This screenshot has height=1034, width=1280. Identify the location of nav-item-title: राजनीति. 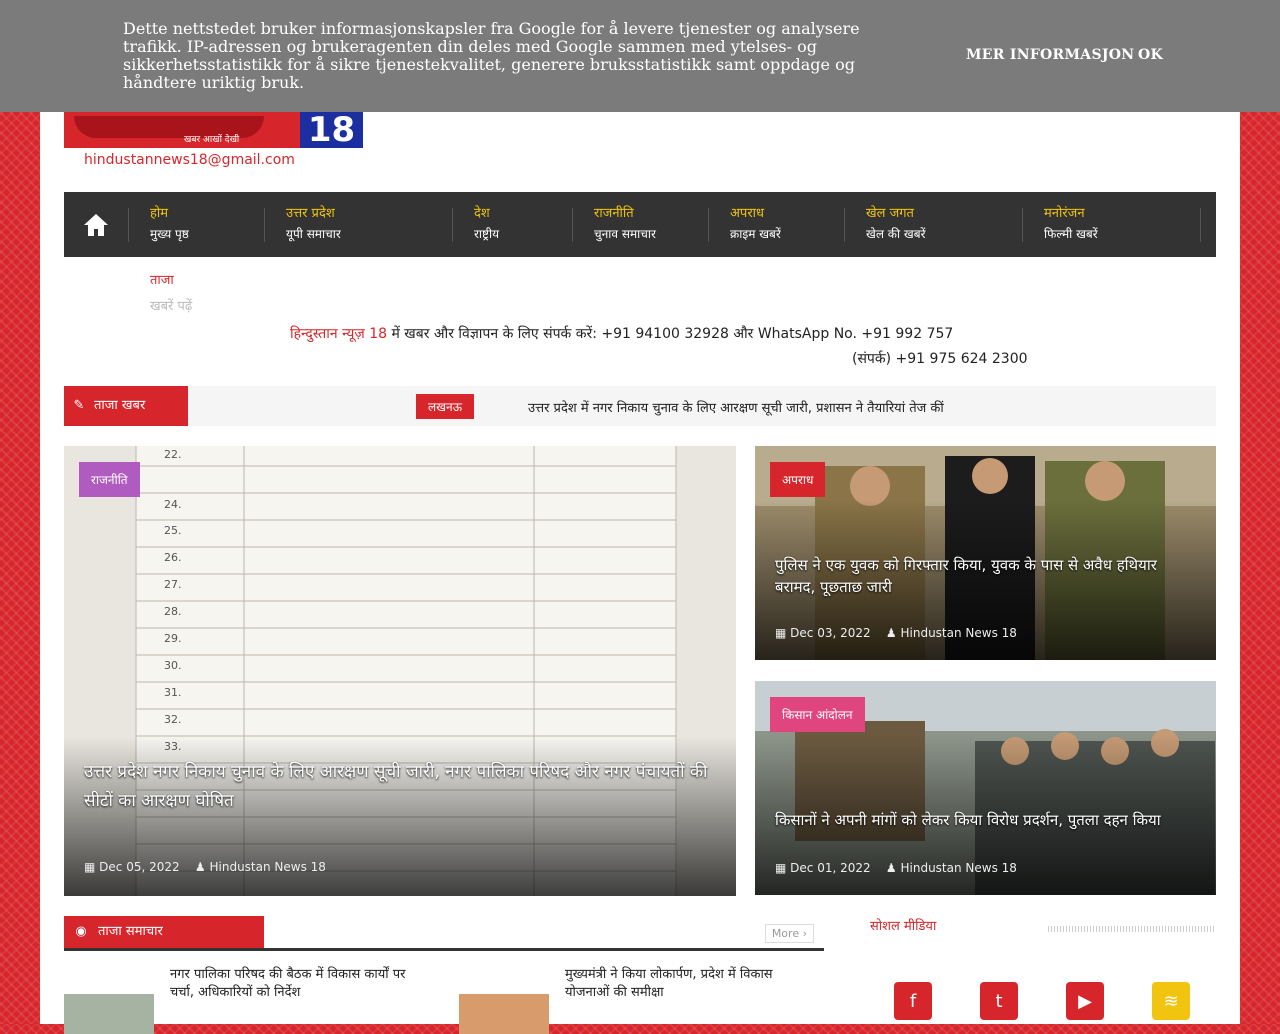
(614, 213).